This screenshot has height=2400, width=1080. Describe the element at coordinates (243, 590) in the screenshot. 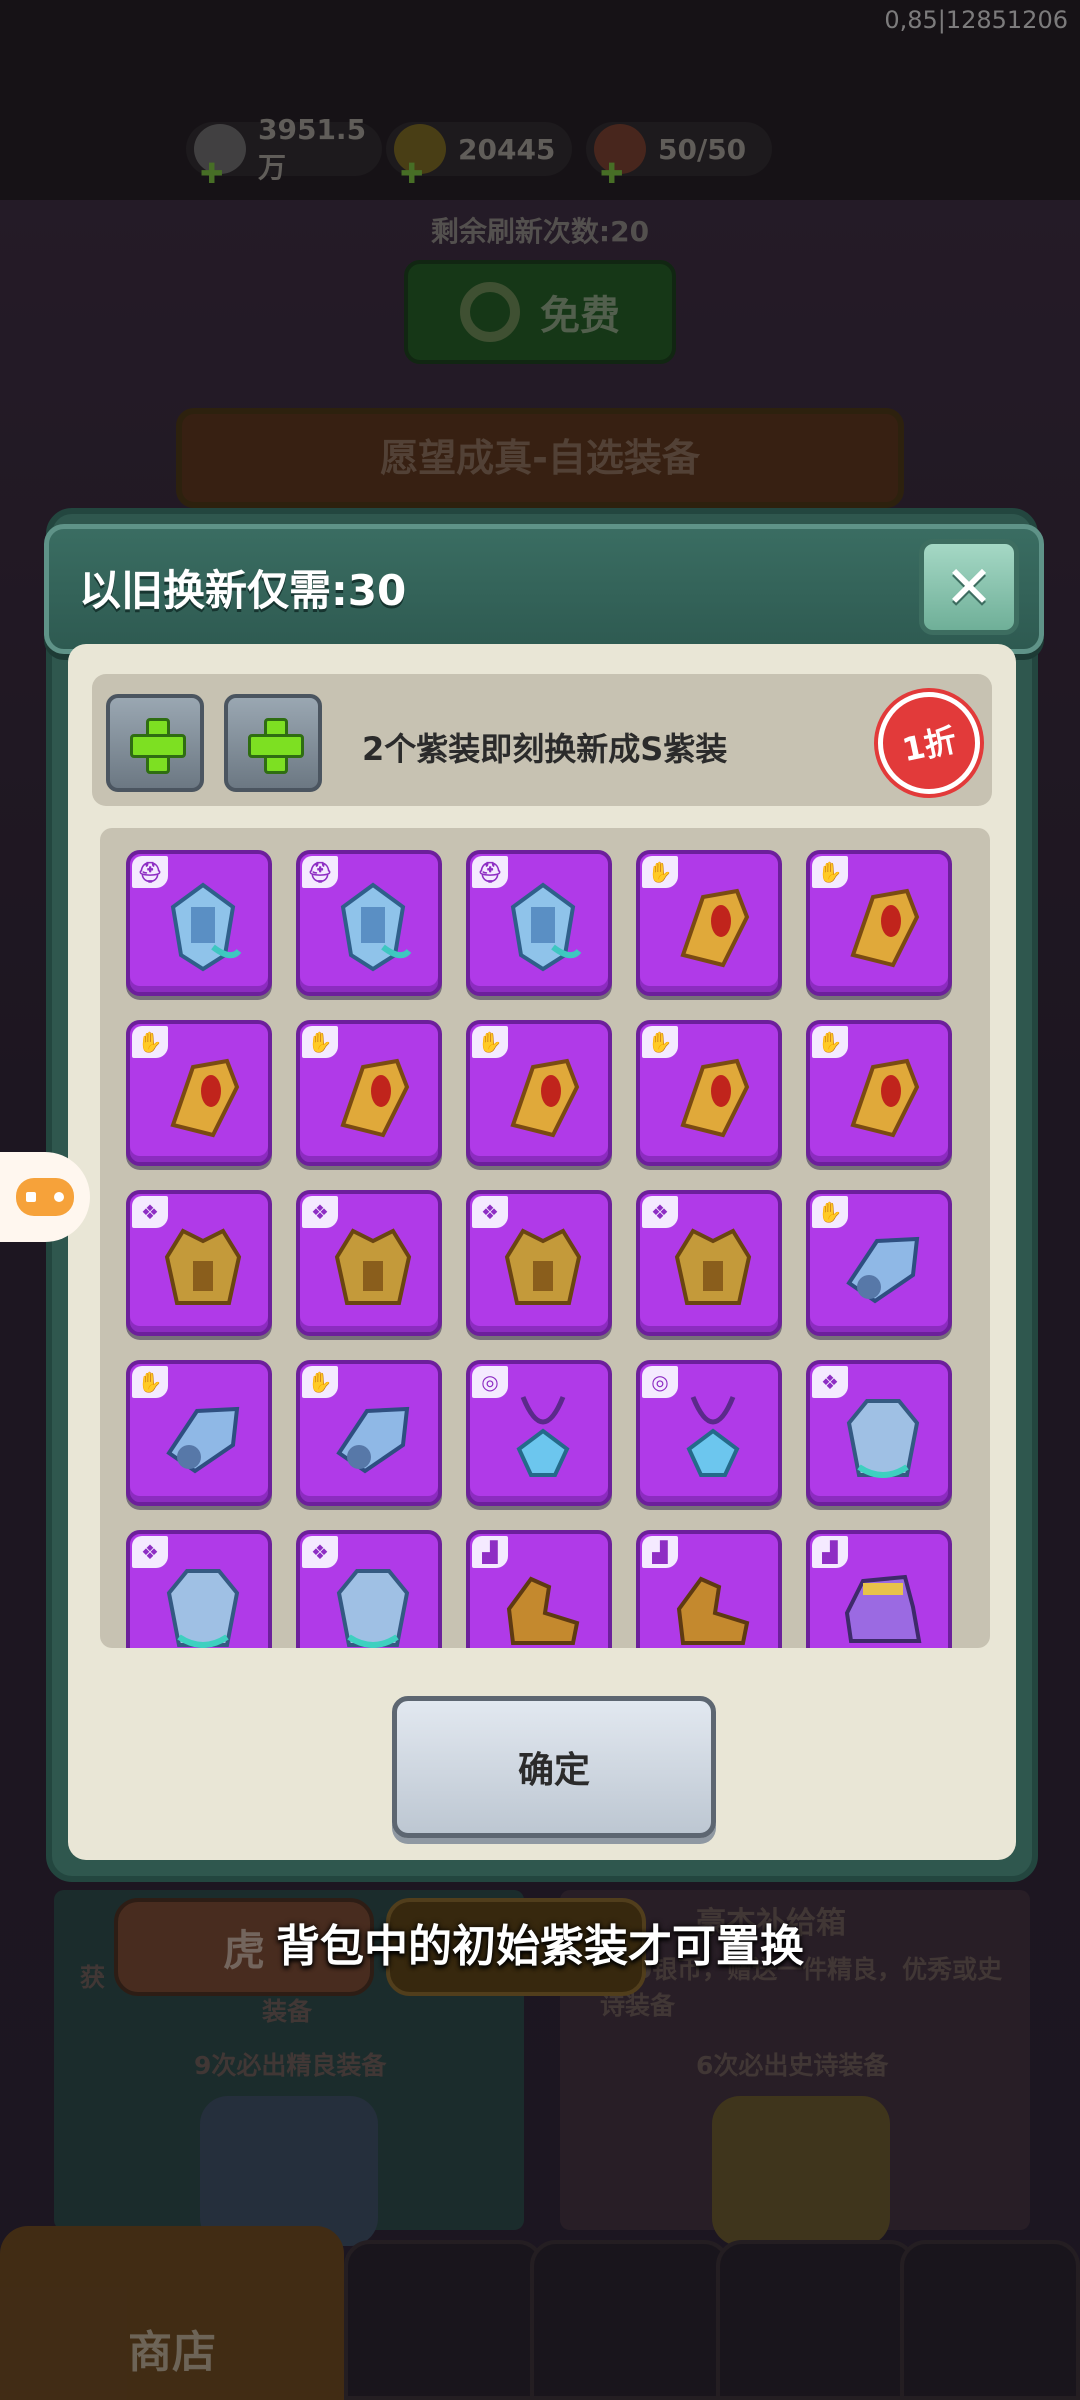

I see `modal-title: 以旧换新仅需:30` at that location.